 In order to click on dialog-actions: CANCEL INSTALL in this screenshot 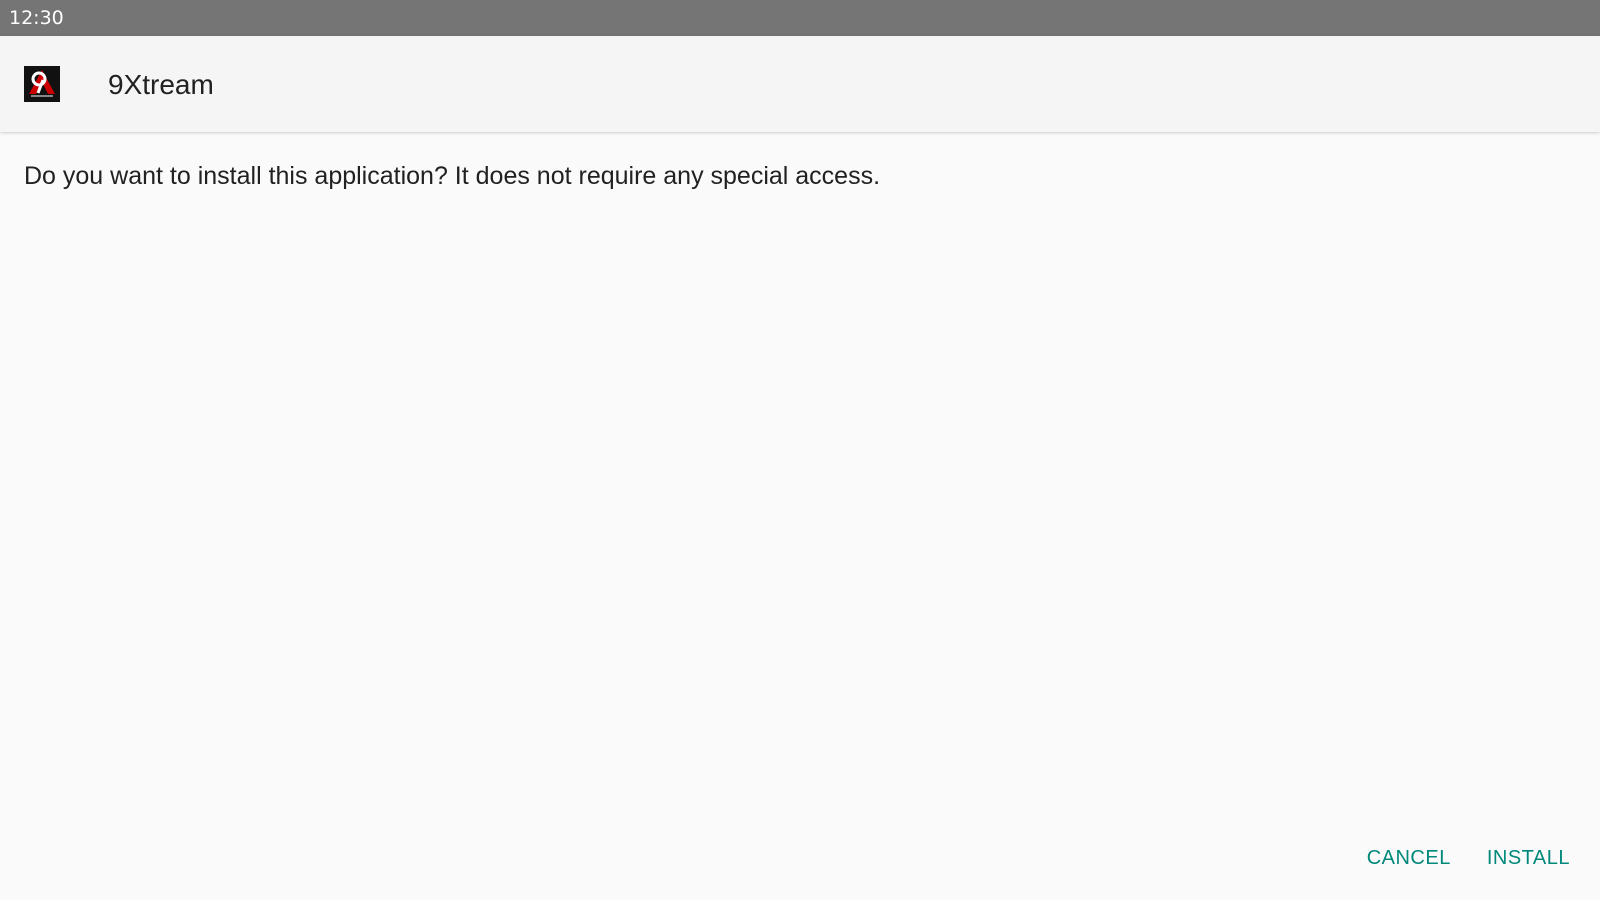, I will do `click(1468, 858)`.